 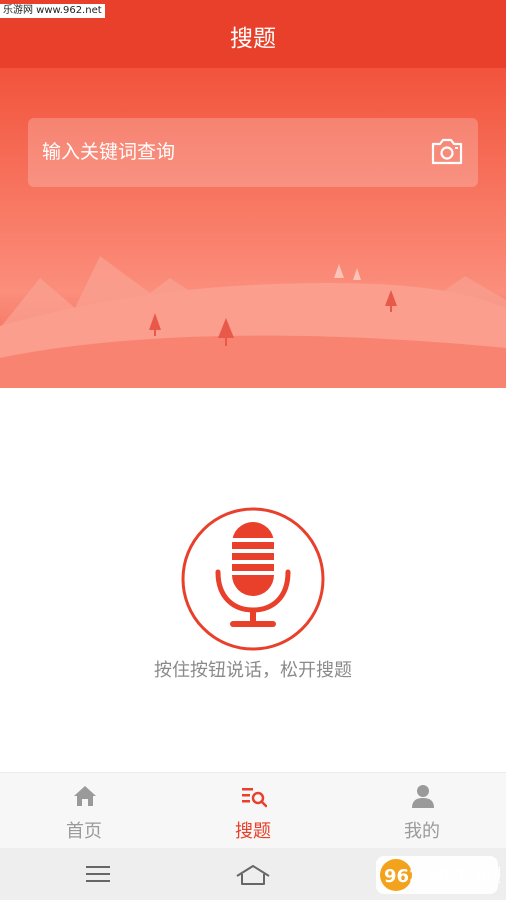 I want to click on logo-text: 962.NET 乐游网, so click(x=442, y=876).